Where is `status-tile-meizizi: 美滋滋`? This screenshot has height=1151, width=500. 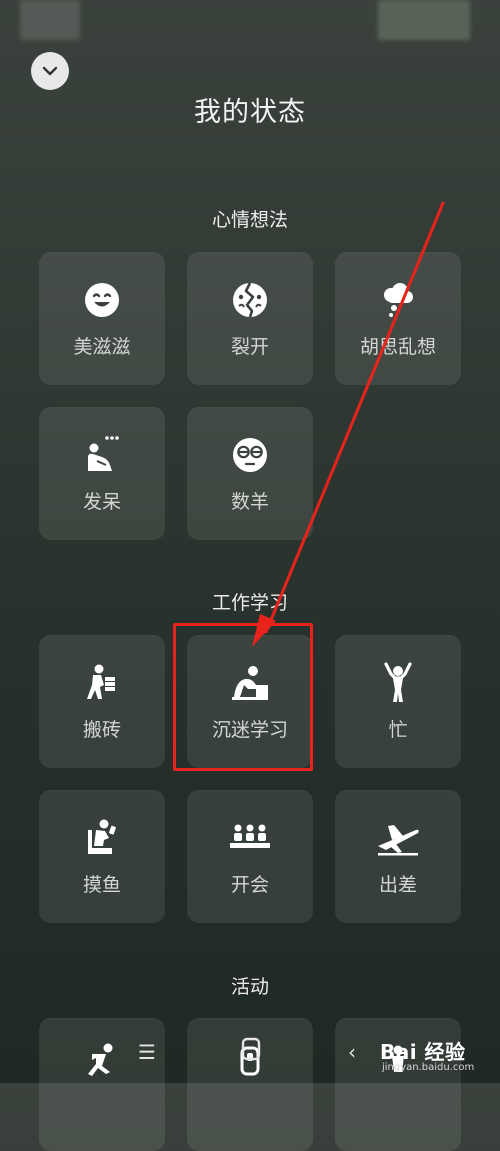 status-tile-meizizi: 美滋滋 is located at coordinates (102, 318).